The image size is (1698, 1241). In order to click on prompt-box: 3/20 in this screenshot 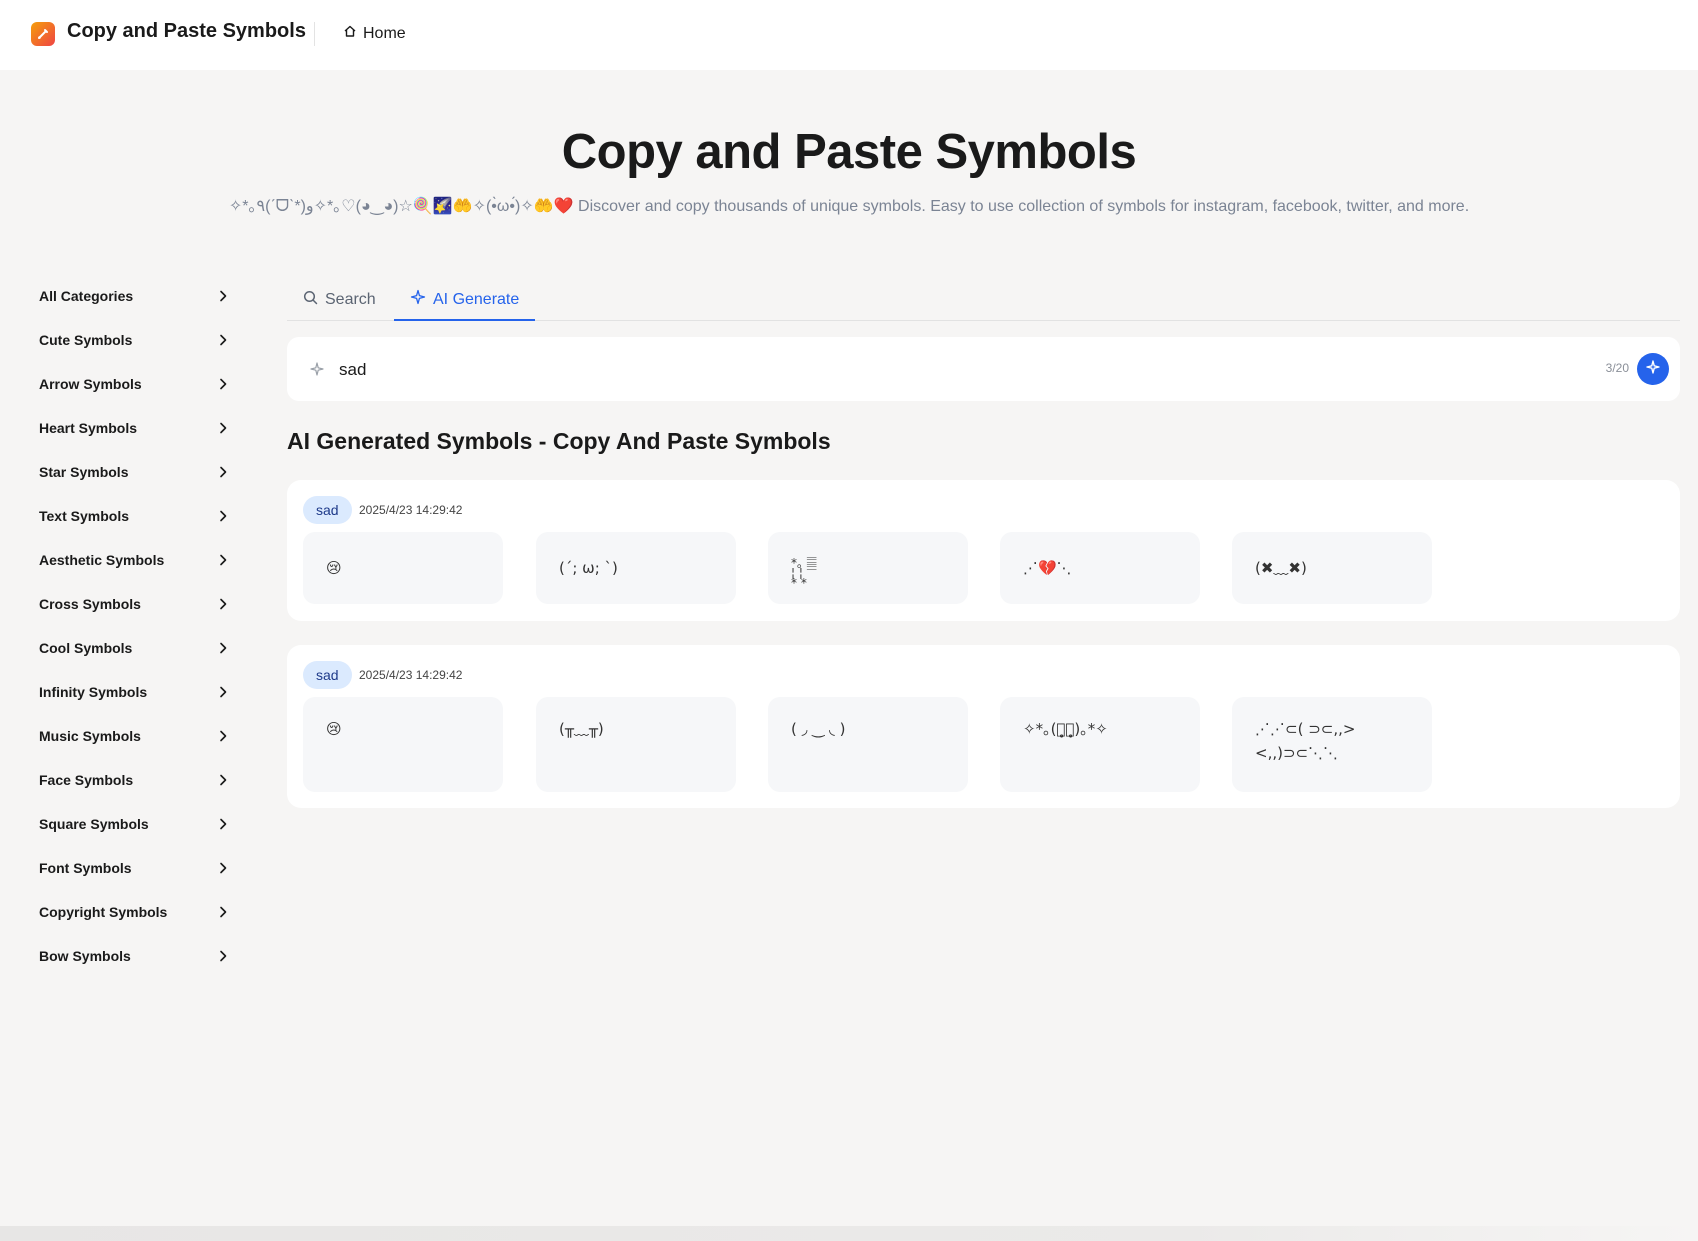, I will do `click(983, 369)`.